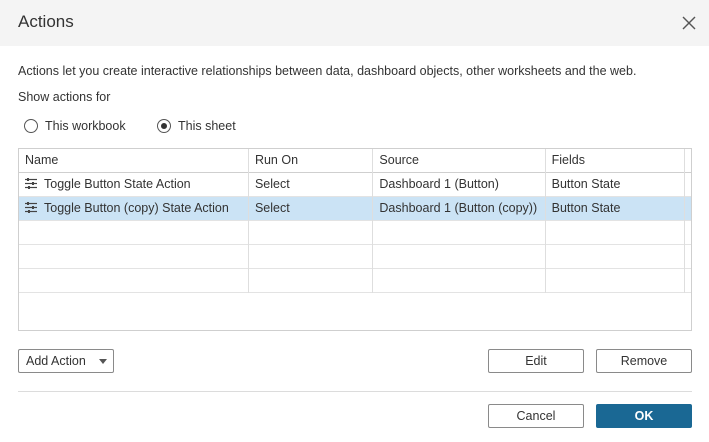 Image resolution: width=709 pixels, height=442 pixels. I want to click on radio-this-sheet: This sheet, so click(196, 126).